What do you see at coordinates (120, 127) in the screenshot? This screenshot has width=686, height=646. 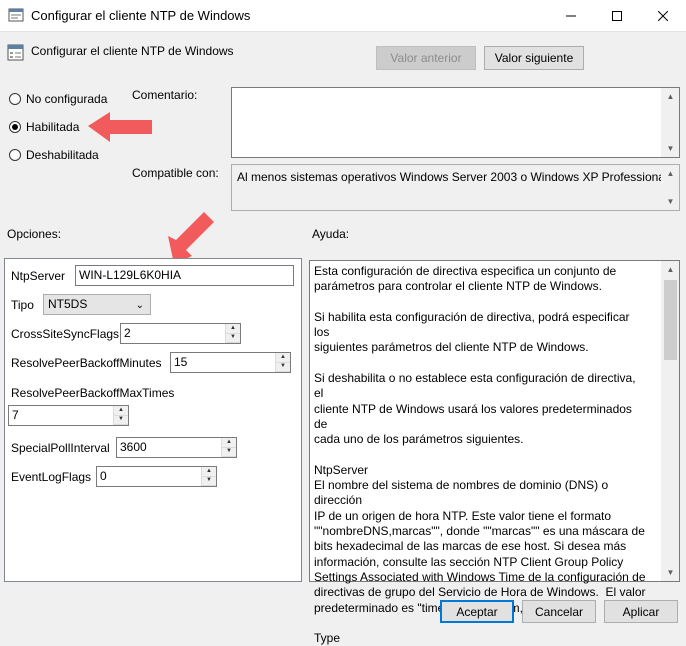 I see `annotation-arrow-icon` at bounding box center [120, 127].